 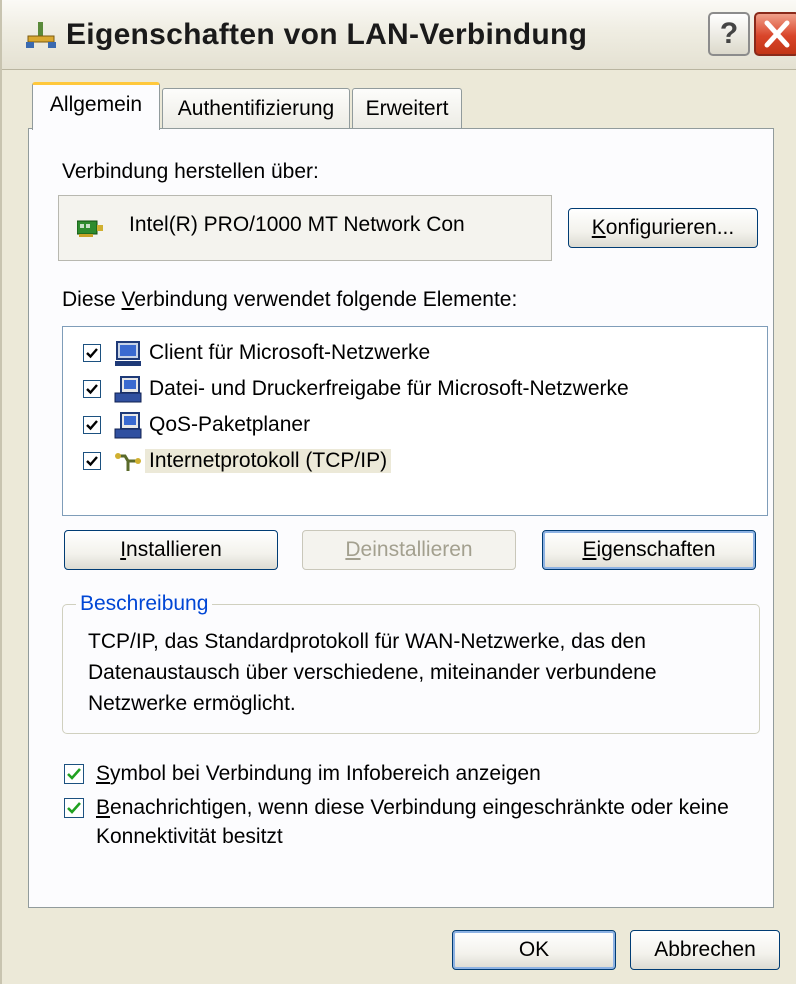 I want to click on tab-allgemein: Allgemein, so click(x=96, y=106).